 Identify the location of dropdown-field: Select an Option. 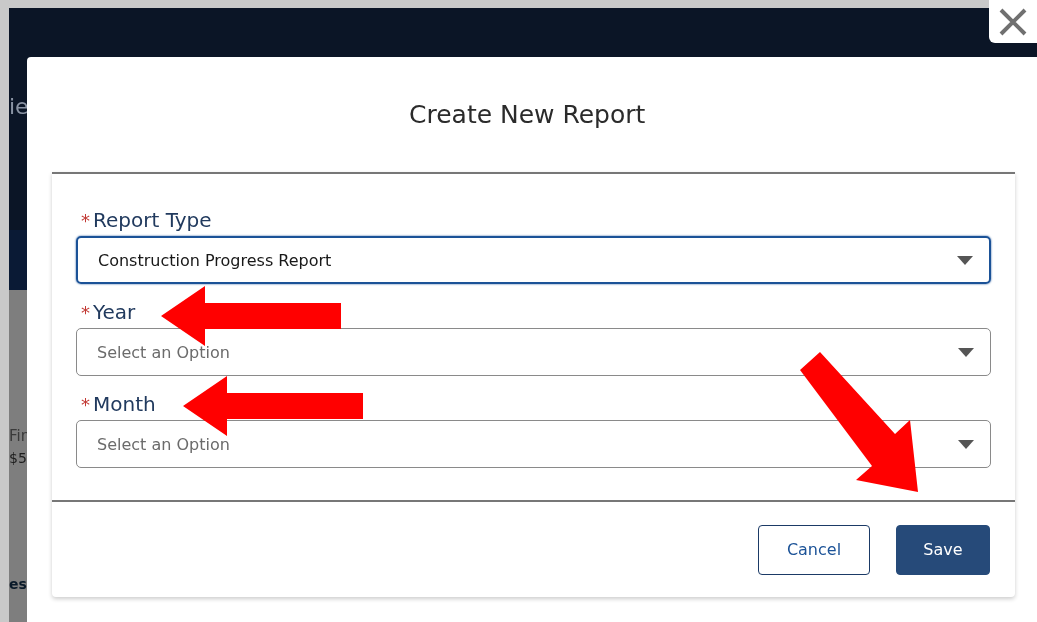
(533, 444).